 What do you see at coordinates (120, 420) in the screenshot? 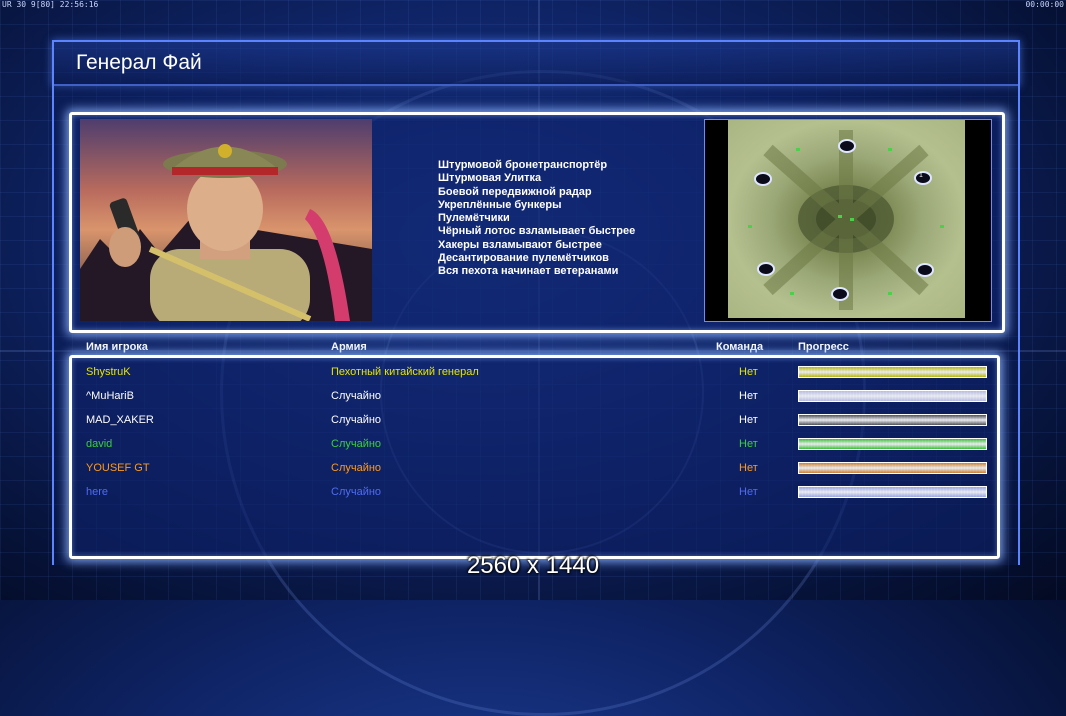
I see `player-name: MAD_XAKER` at bounding box center [120, 420].